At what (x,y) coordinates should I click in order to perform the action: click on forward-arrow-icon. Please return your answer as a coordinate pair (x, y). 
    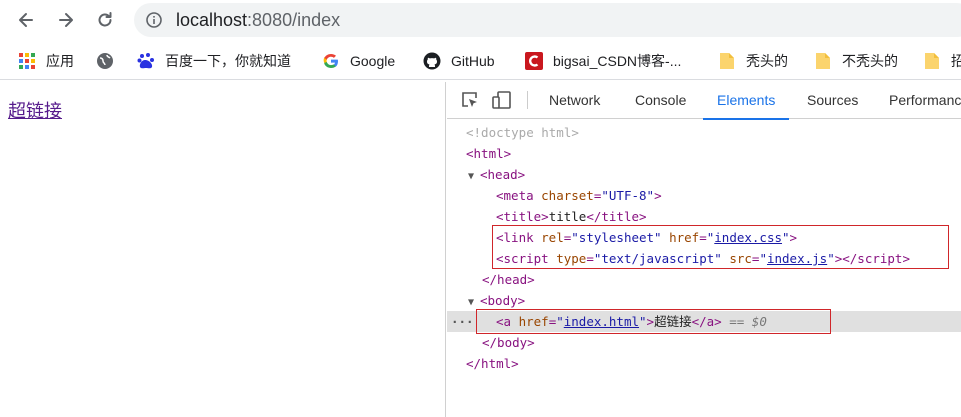
    Looking at the image, I should click on (66, 20).